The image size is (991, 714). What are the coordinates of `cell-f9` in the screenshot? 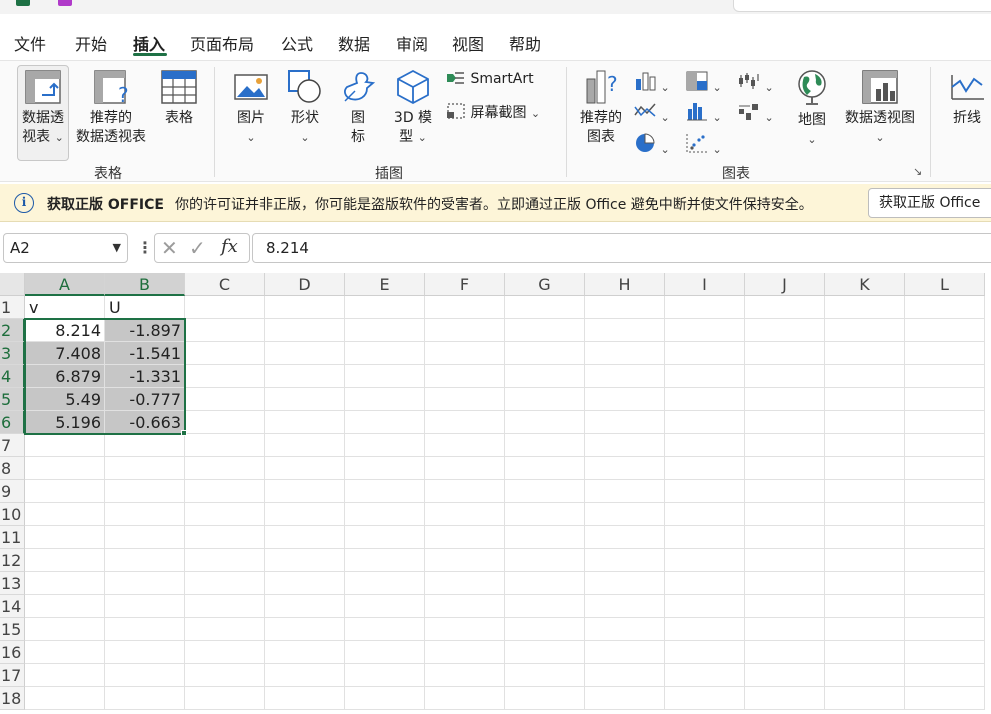 It's located at (465, 491).